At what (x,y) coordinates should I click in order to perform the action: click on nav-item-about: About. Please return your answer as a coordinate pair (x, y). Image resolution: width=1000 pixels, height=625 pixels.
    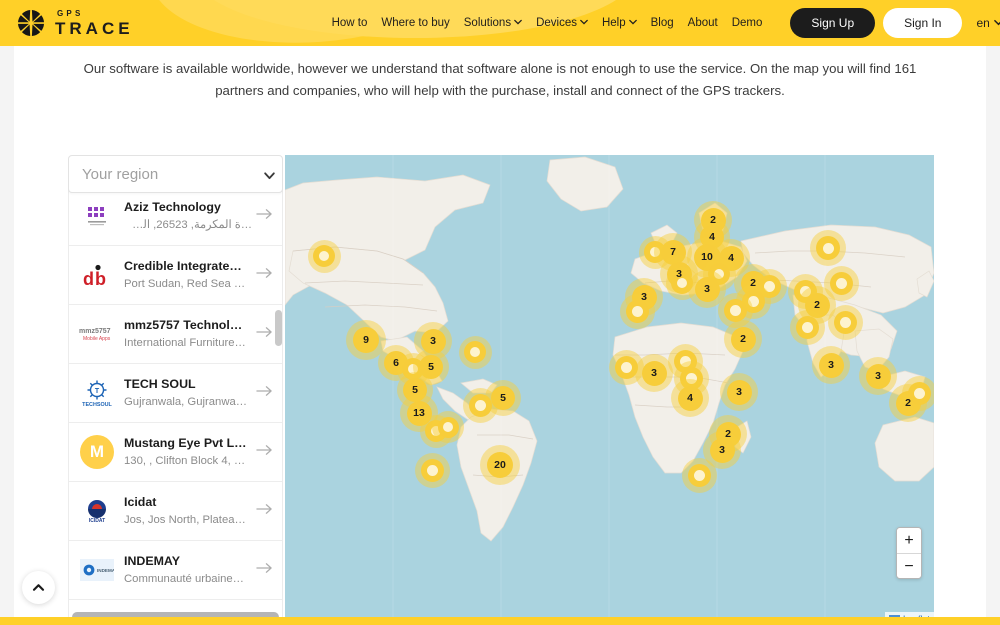
    Looking at the image, I should click on (703, 23).